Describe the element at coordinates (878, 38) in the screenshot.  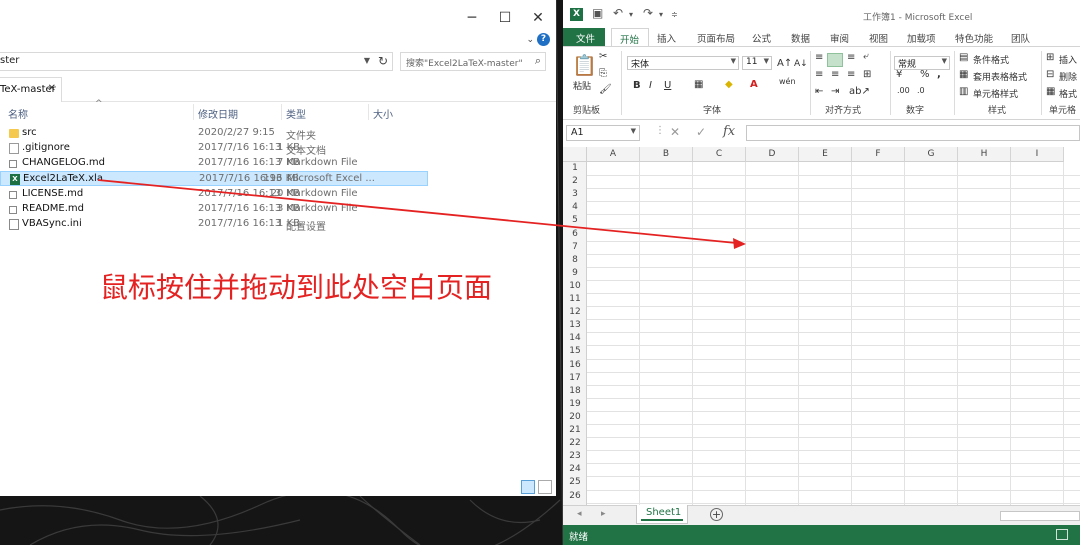
I see `tab-view: 视图` at that location.